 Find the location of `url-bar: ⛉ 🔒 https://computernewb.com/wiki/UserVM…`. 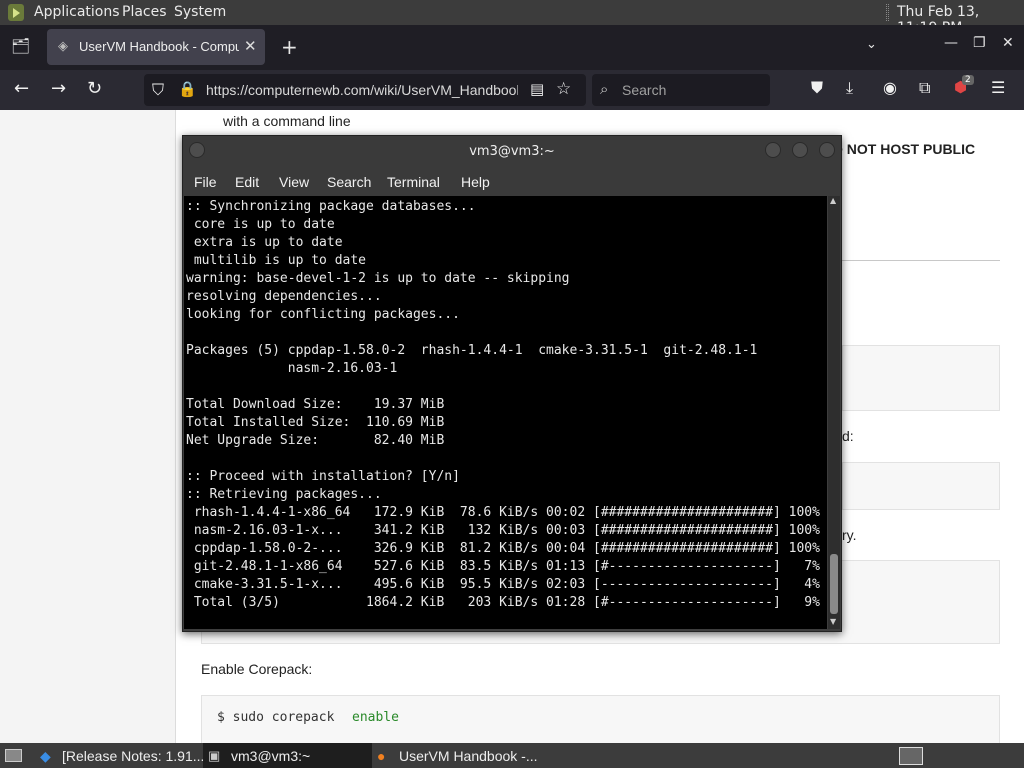

url-bar: ⛉ 🔒 https://computernewb.com/wiki/UserVM… is located at coordinates (365, 90).